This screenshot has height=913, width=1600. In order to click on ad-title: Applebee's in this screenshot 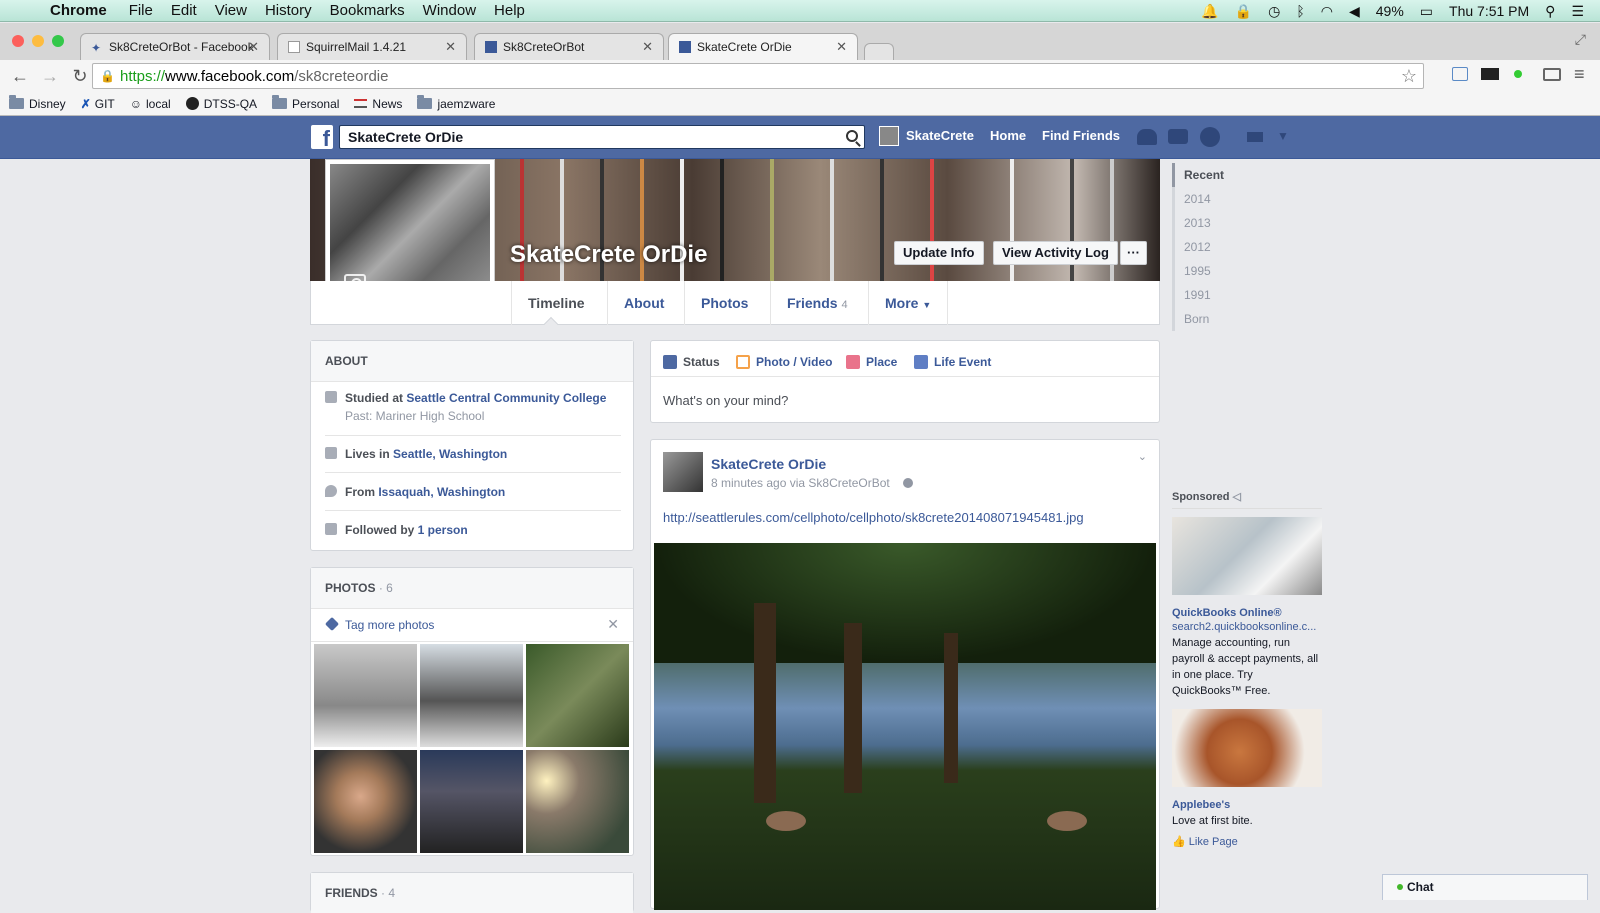, I will do `click(1247, 805)`.